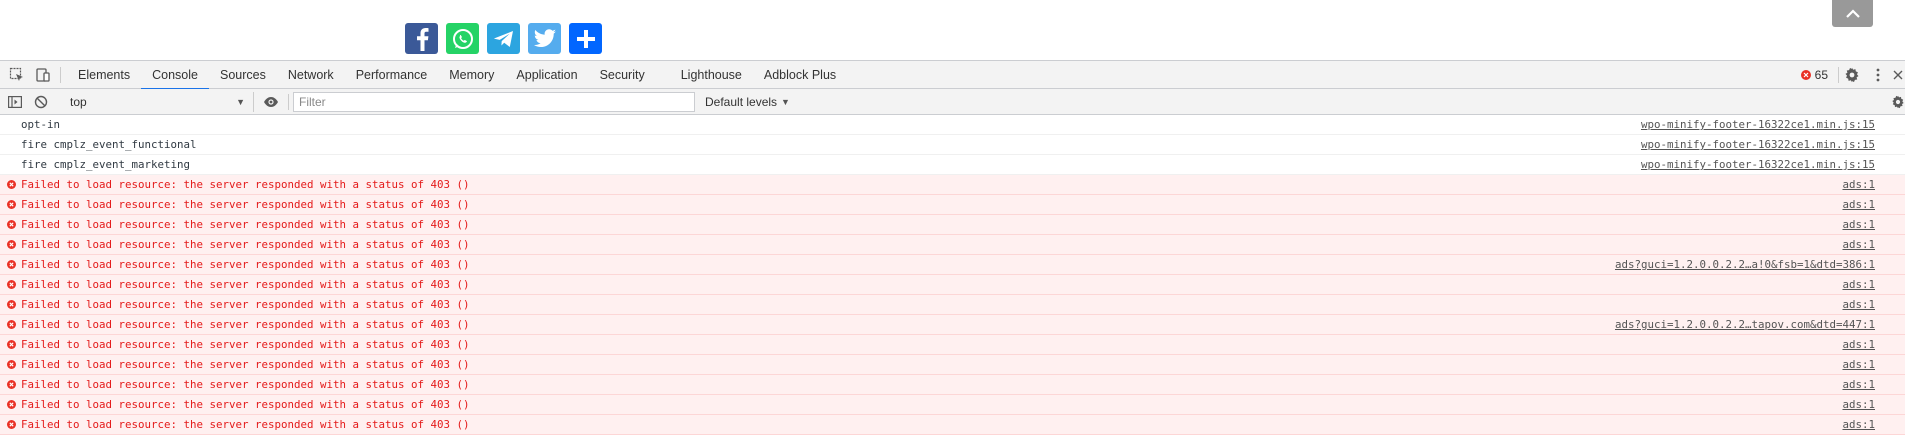  Describe the element at coordinates (1745, 325) in the screenshot. I see `message-source-link: ads?guci=1.2.0.0.2.2…tapov.com&dtd=447:1` at that location.